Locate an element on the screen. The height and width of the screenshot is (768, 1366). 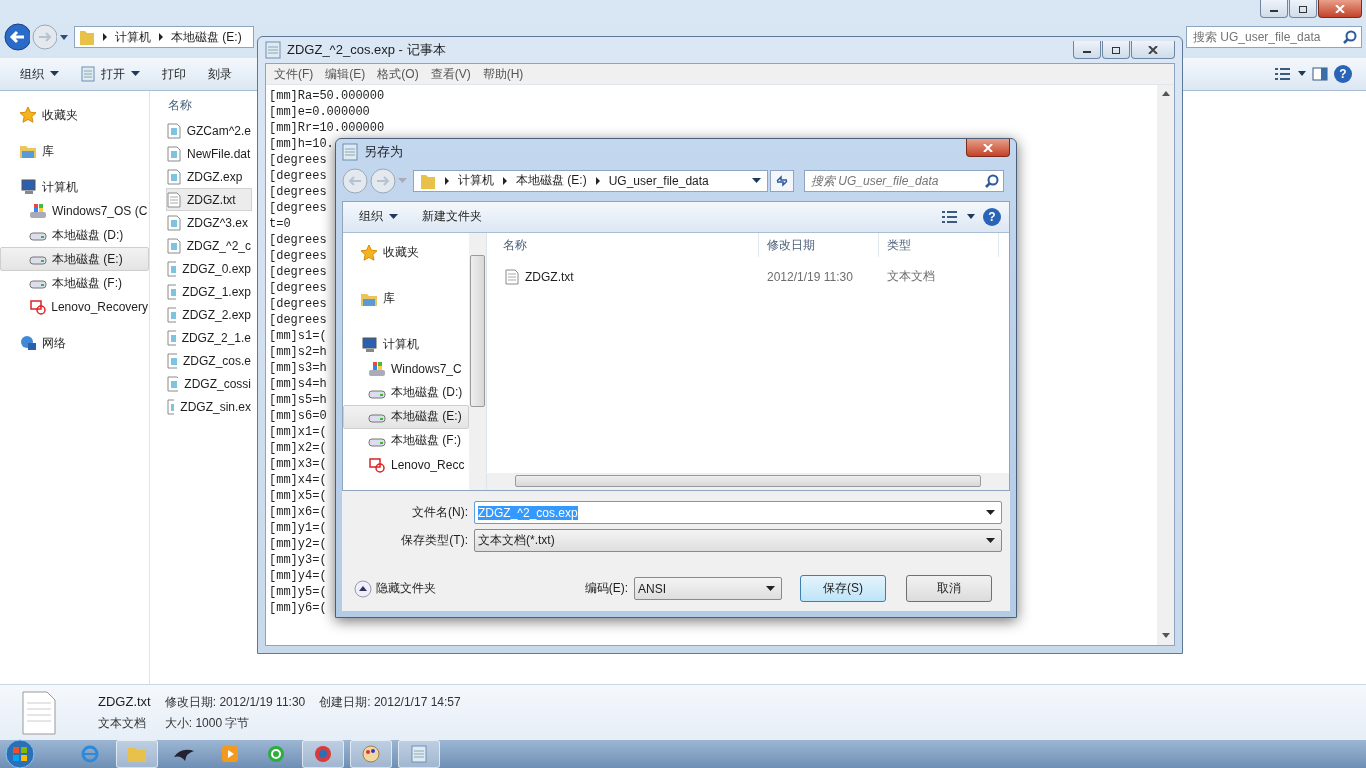
menu-item: 编辑(E) is located at coordinates (345, 74).